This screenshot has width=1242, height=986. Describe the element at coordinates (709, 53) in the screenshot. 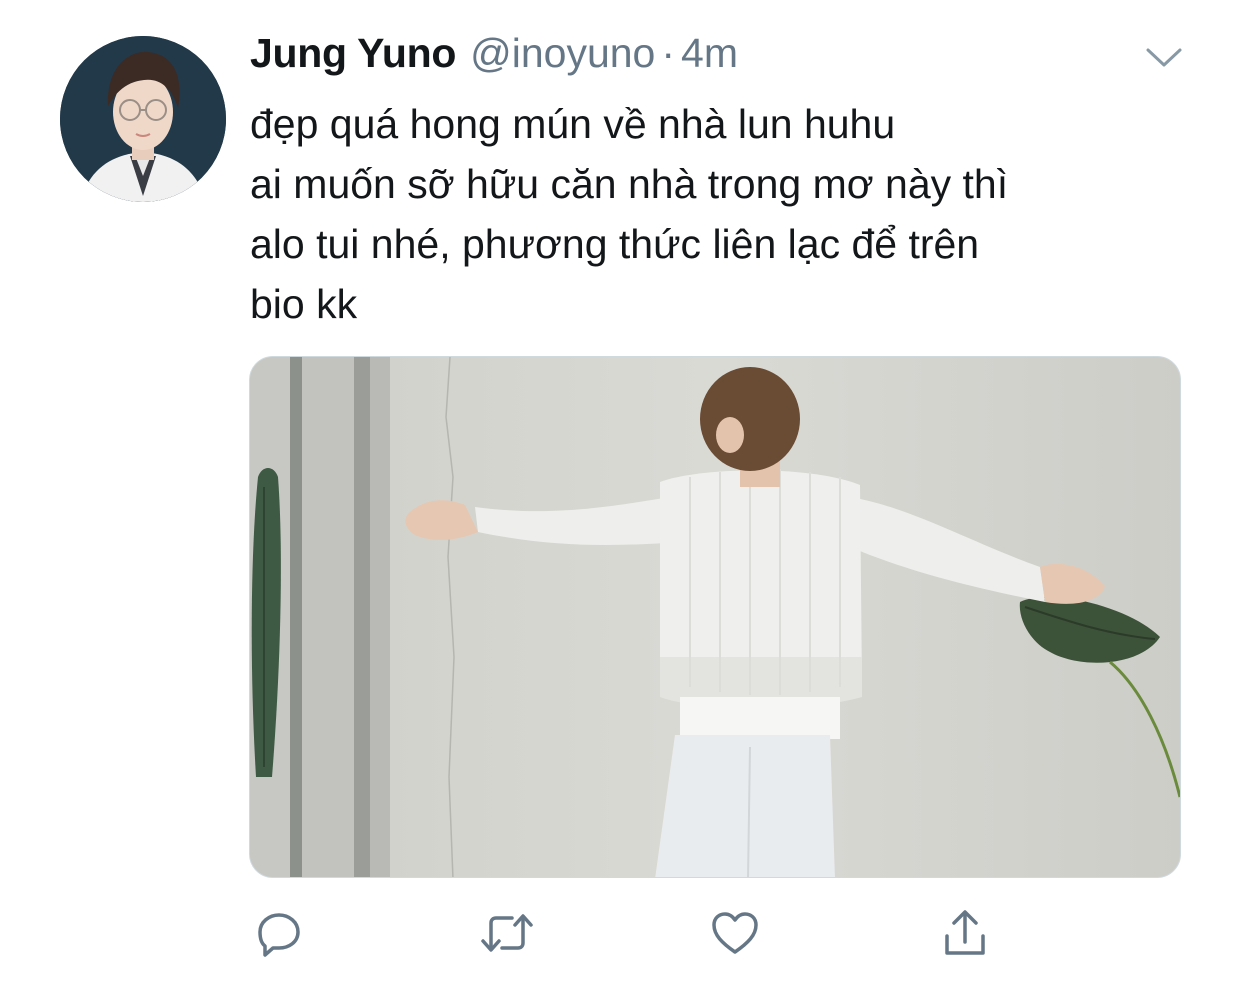

I see `timestamp: 4m` at that location.